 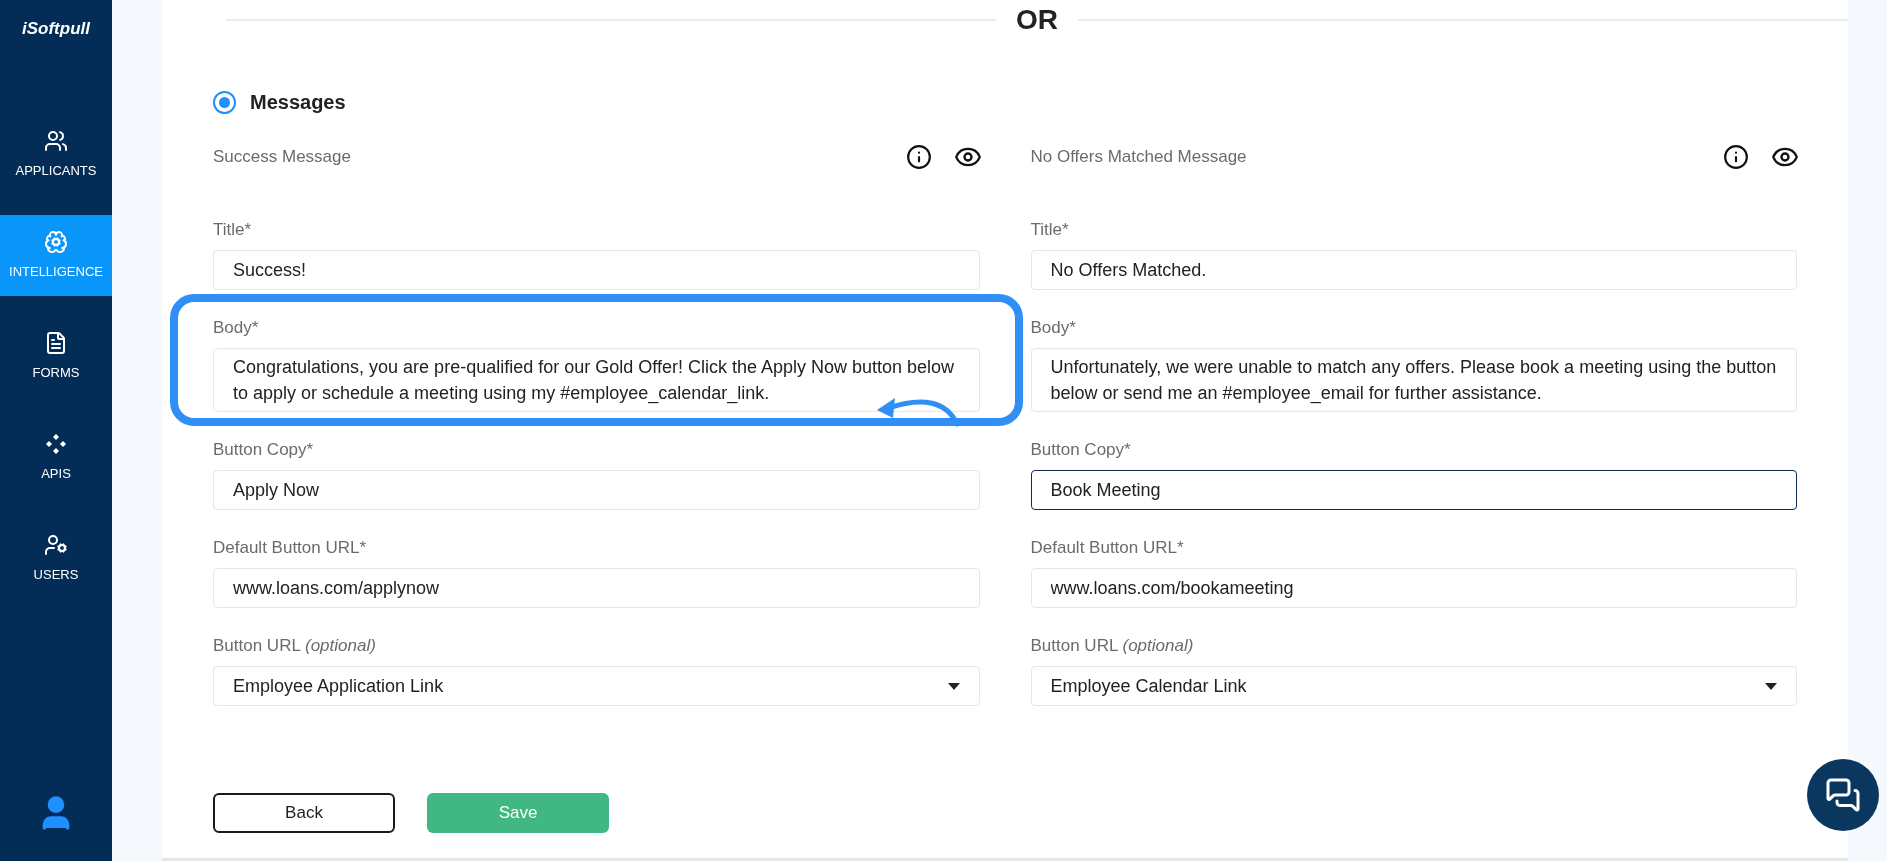 What do you see at coordinates (282, 157) in the screenshot?
I see `panel-heading: Success Message` at bounding box center [282, 157].